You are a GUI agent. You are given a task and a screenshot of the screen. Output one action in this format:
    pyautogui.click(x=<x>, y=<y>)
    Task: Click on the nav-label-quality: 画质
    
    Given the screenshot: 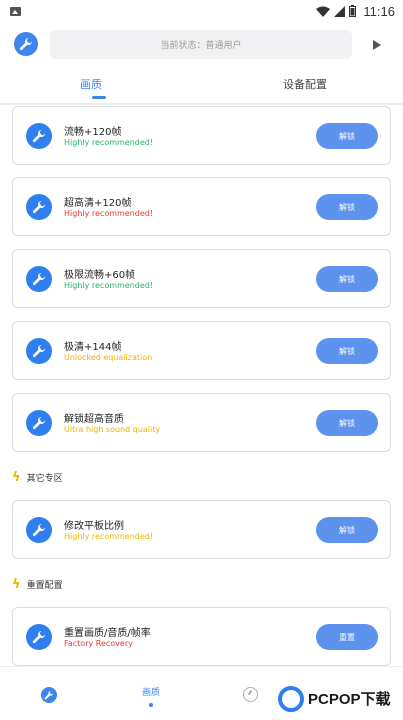 What is the action you would take?
    pyautogui.click(x=150, y=693)
    